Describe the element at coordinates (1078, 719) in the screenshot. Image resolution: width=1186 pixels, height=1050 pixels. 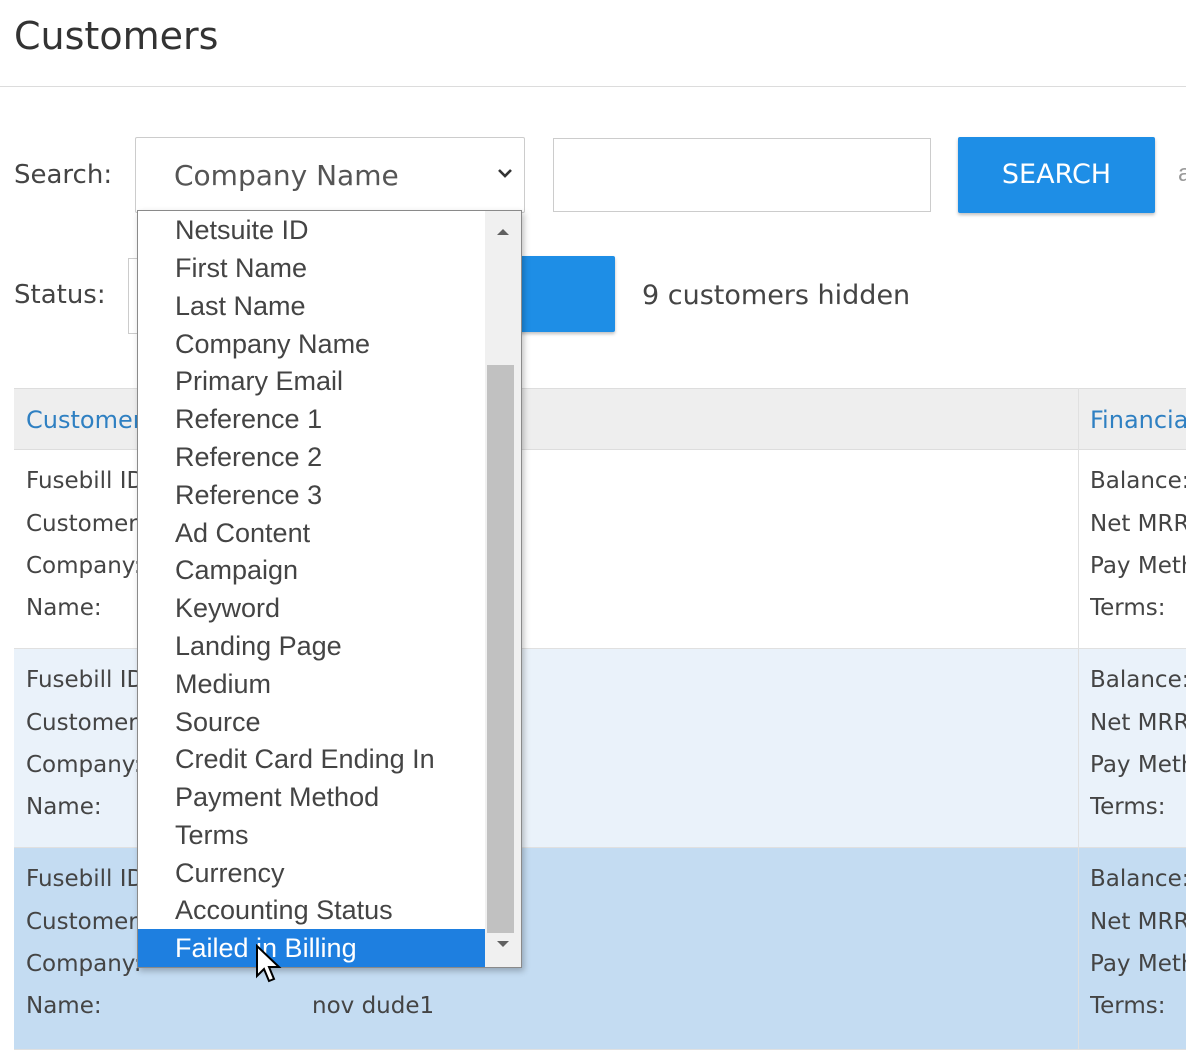
I see `column-divider` at that location.